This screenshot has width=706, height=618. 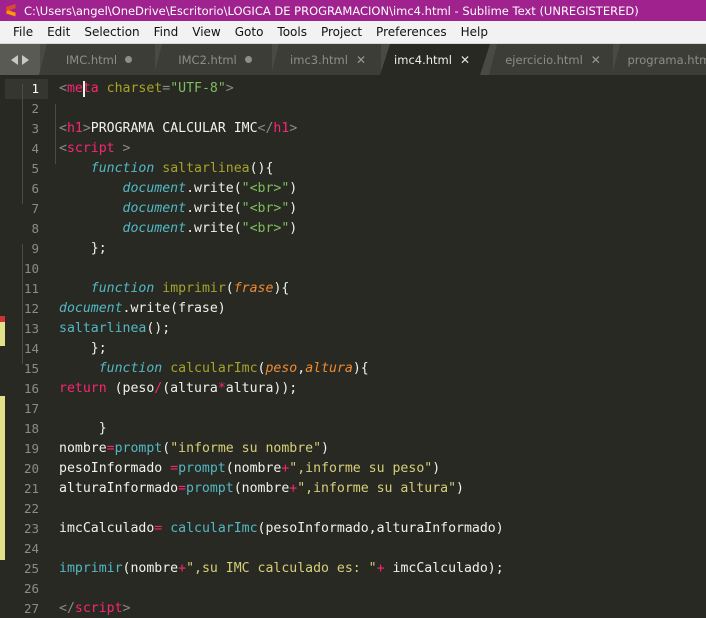 I want to click on line-number: 7, so click(x=35, y=208).